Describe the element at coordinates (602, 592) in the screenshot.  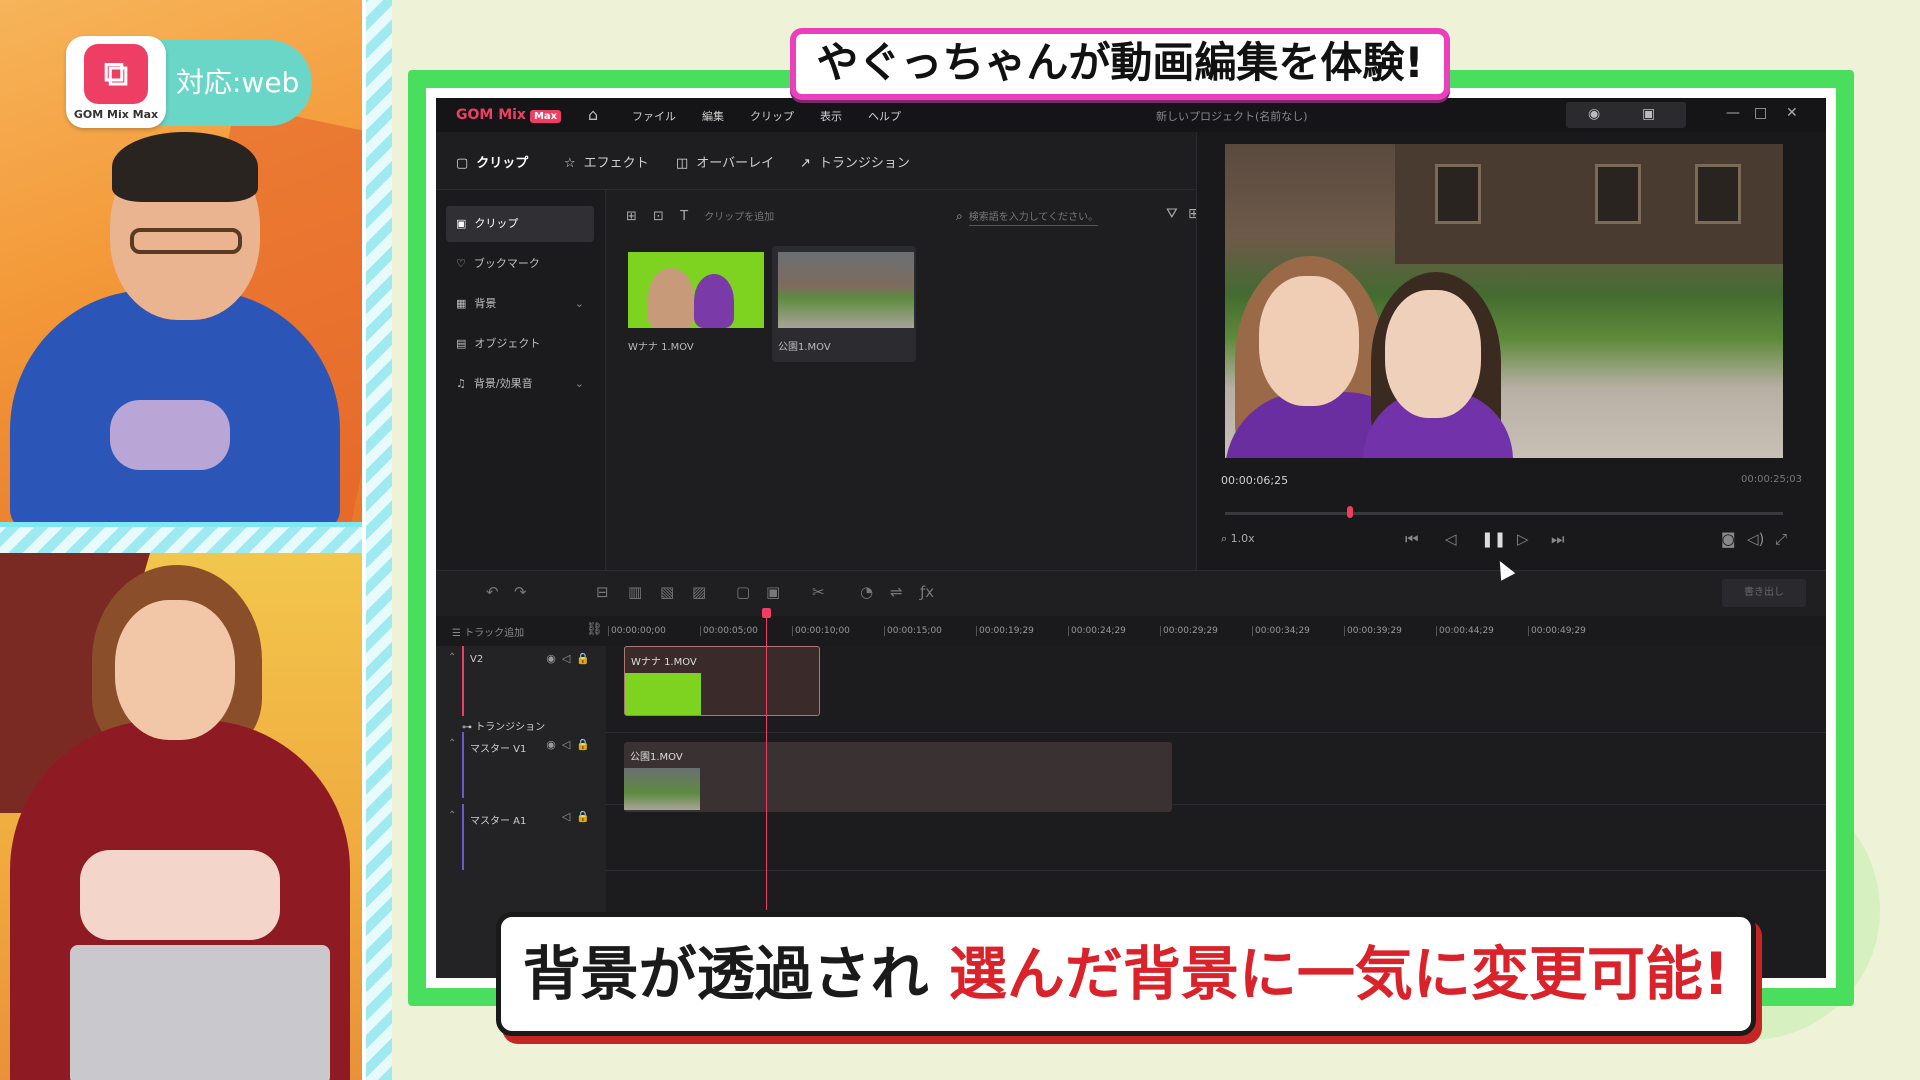
I see `insert-icon: ⊟` at that location.